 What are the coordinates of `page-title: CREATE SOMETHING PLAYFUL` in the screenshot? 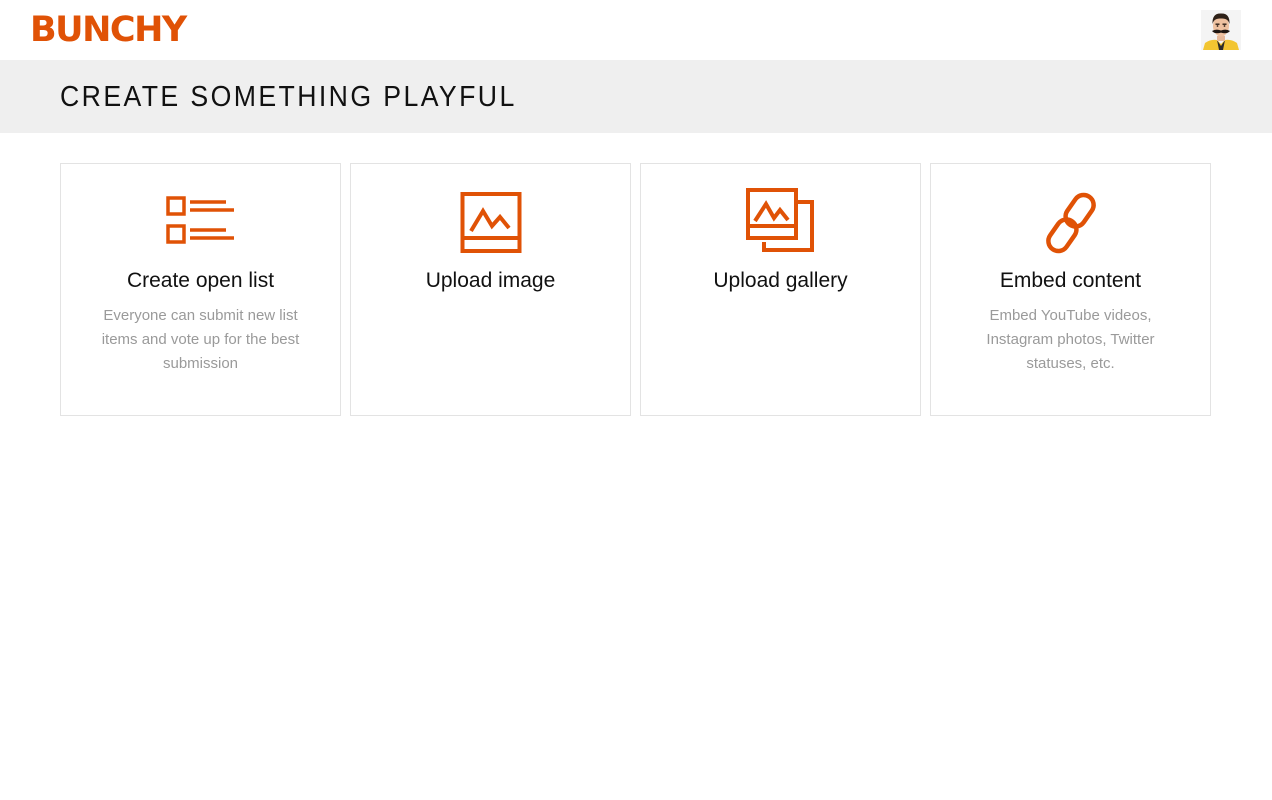 It's located at (288, 97).